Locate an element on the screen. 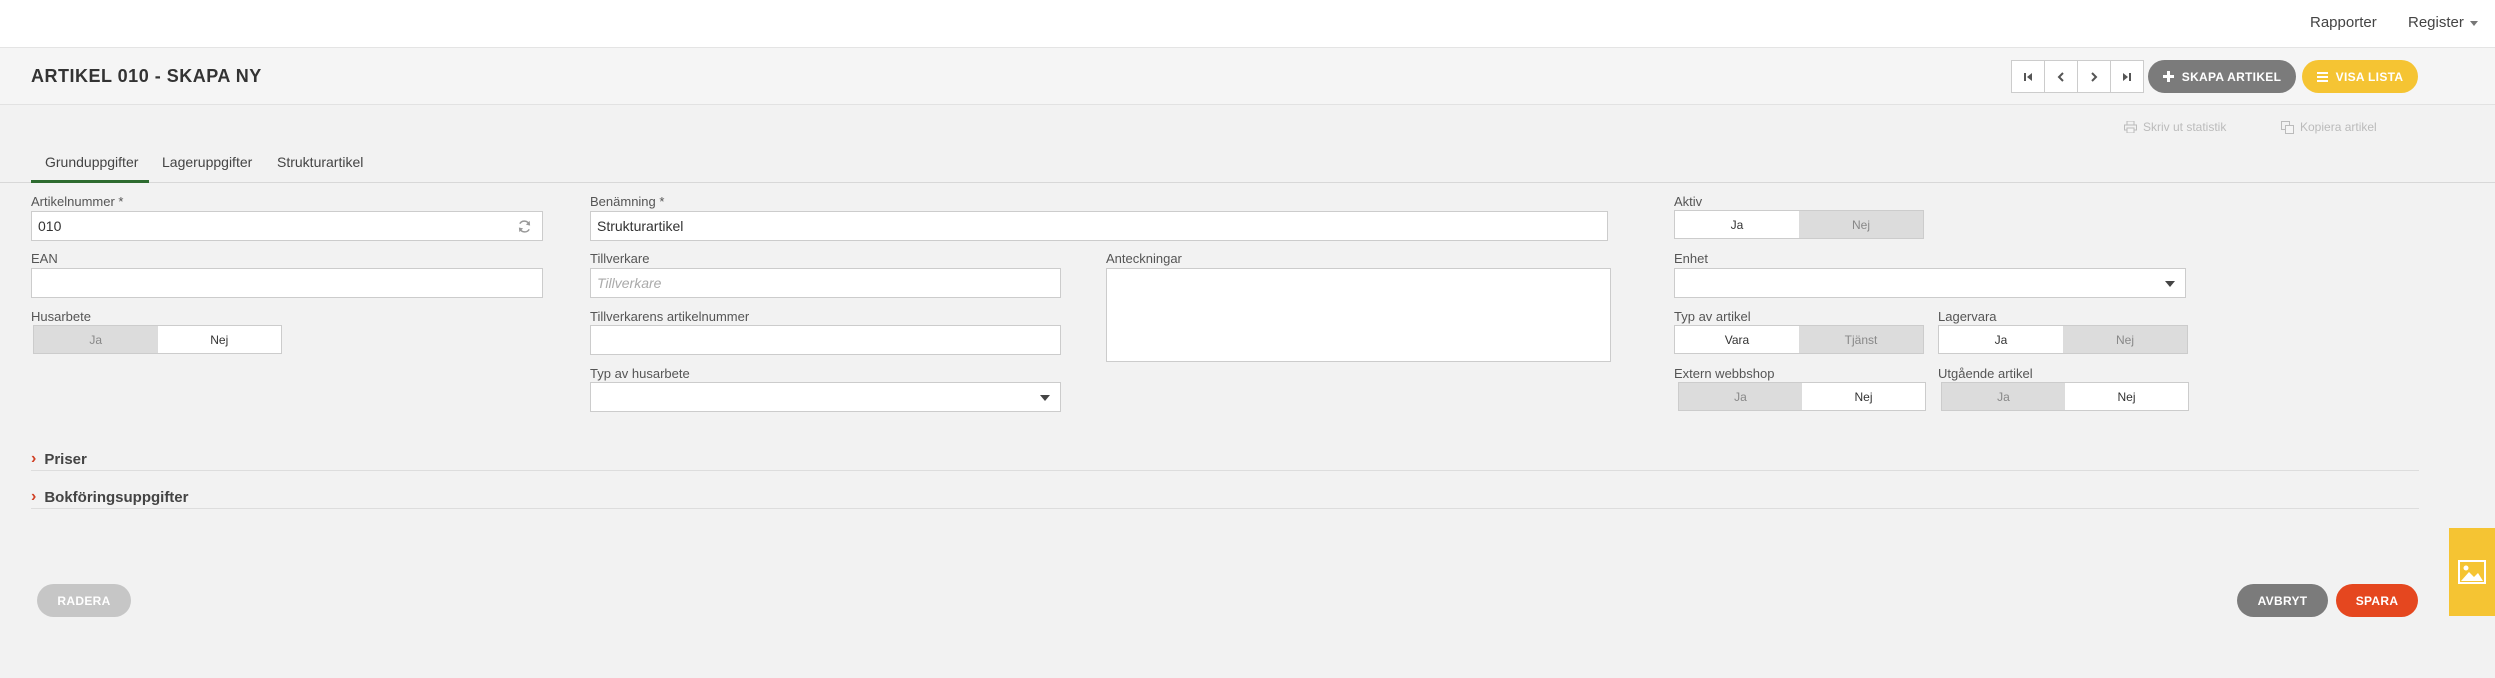 The image size is (2495, 678). external-webshop-yes-option: Ja is located at coordinates (1740, 396).